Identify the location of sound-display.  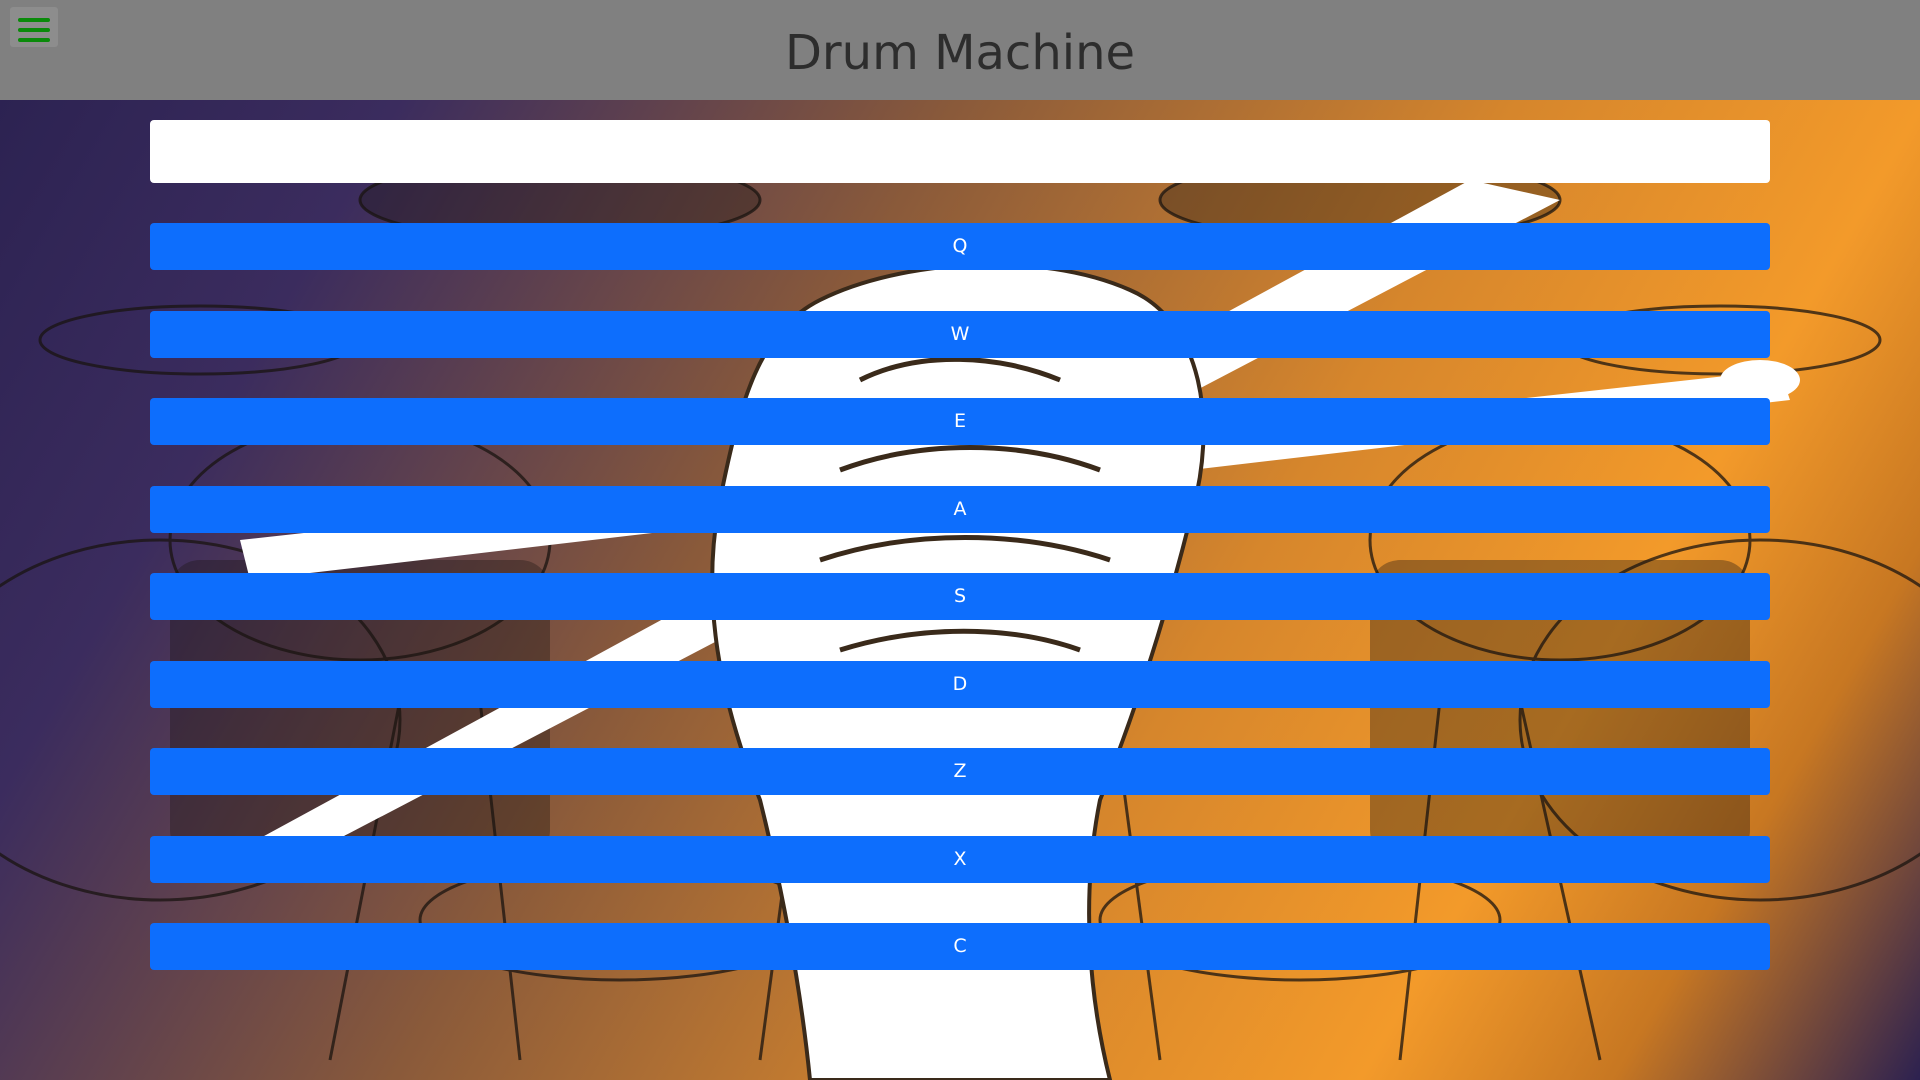
(960, 151).